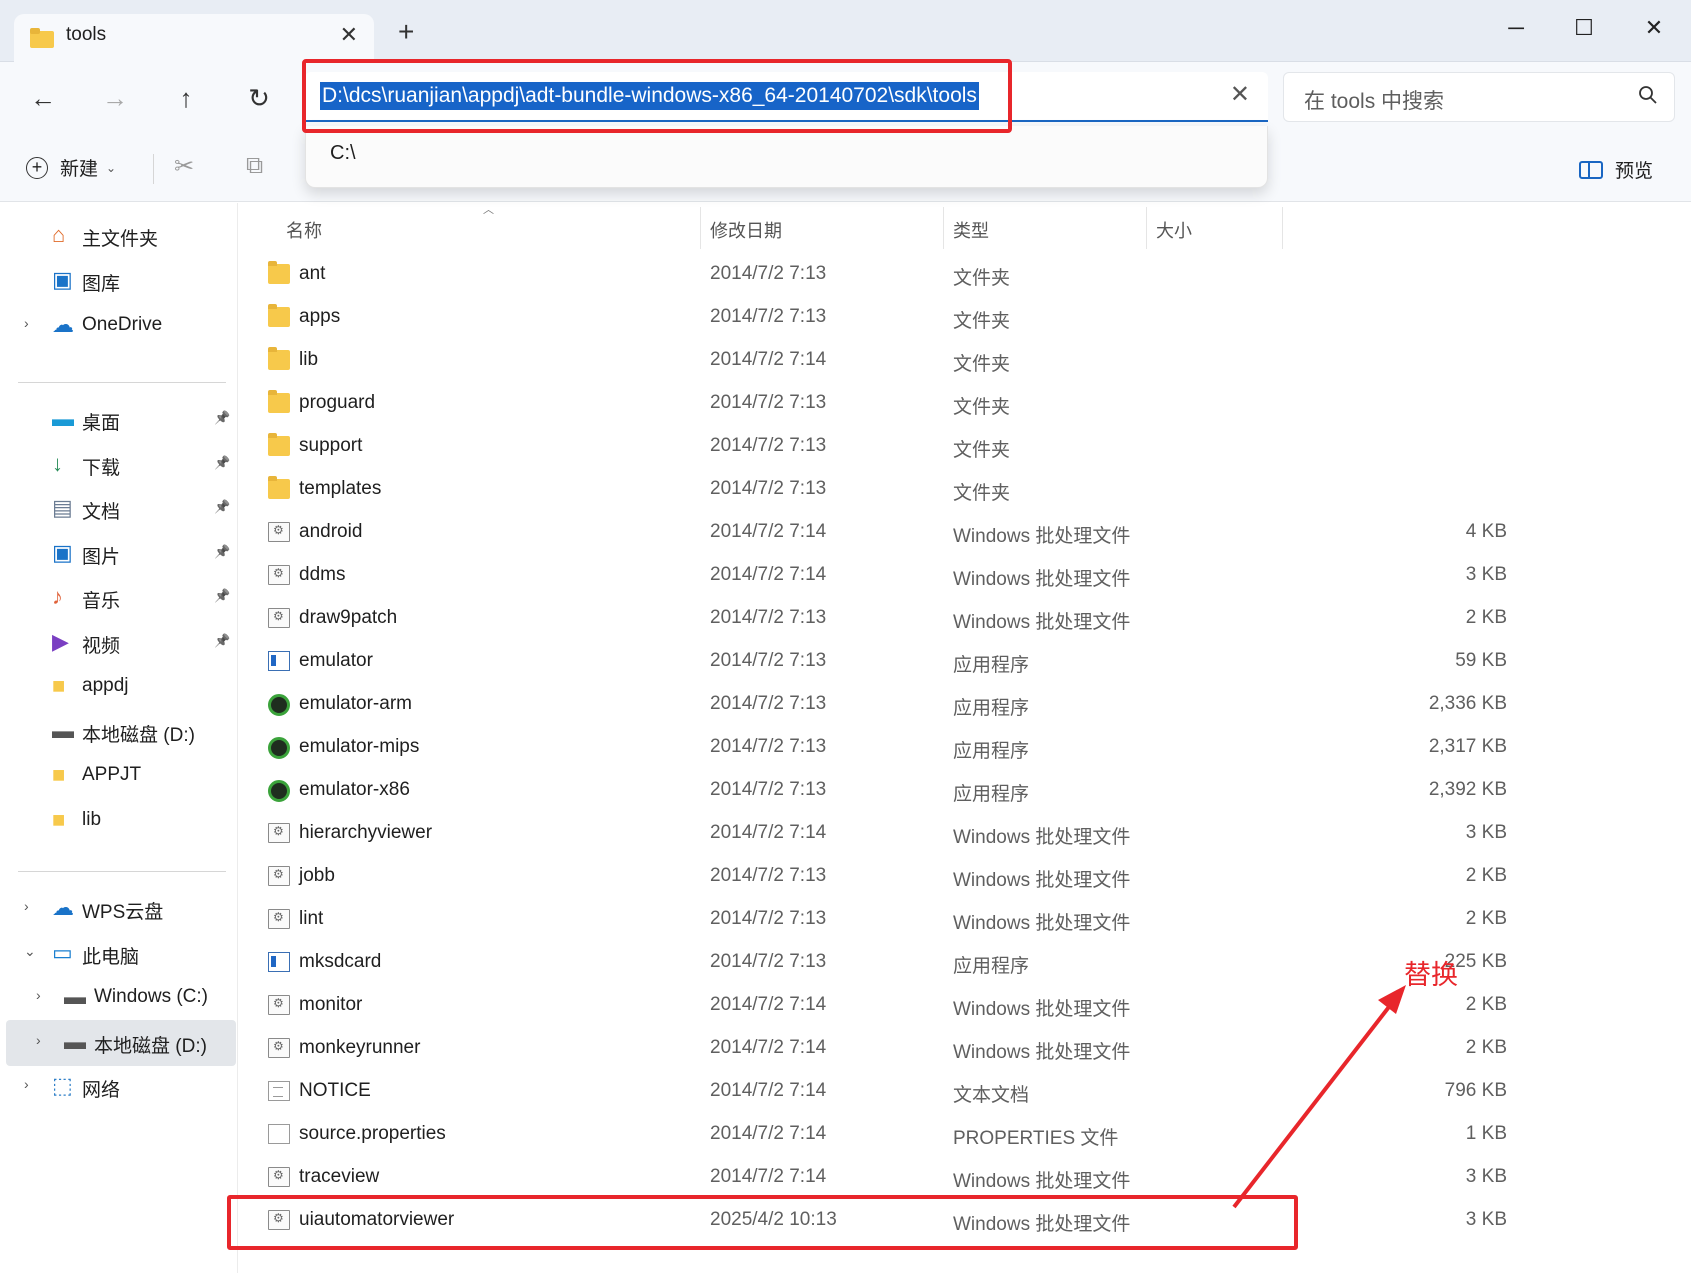 This screenshot has width=1691, height=1273. I want to click on file-row: lib 2014/7/2 7:14 文件夹, so click(964, 361).